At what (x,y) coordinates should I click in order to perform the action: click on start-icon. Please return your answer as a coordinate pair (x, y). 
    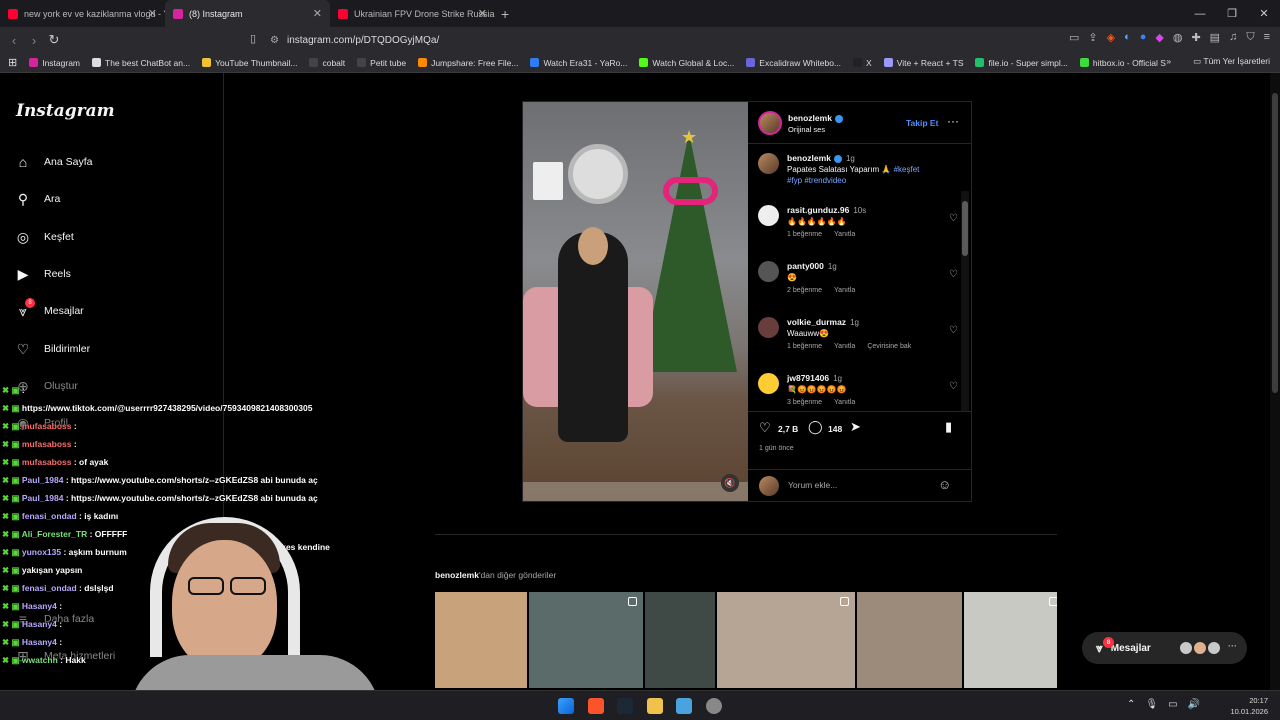
    Looking at the image, I should click on (566, 706).